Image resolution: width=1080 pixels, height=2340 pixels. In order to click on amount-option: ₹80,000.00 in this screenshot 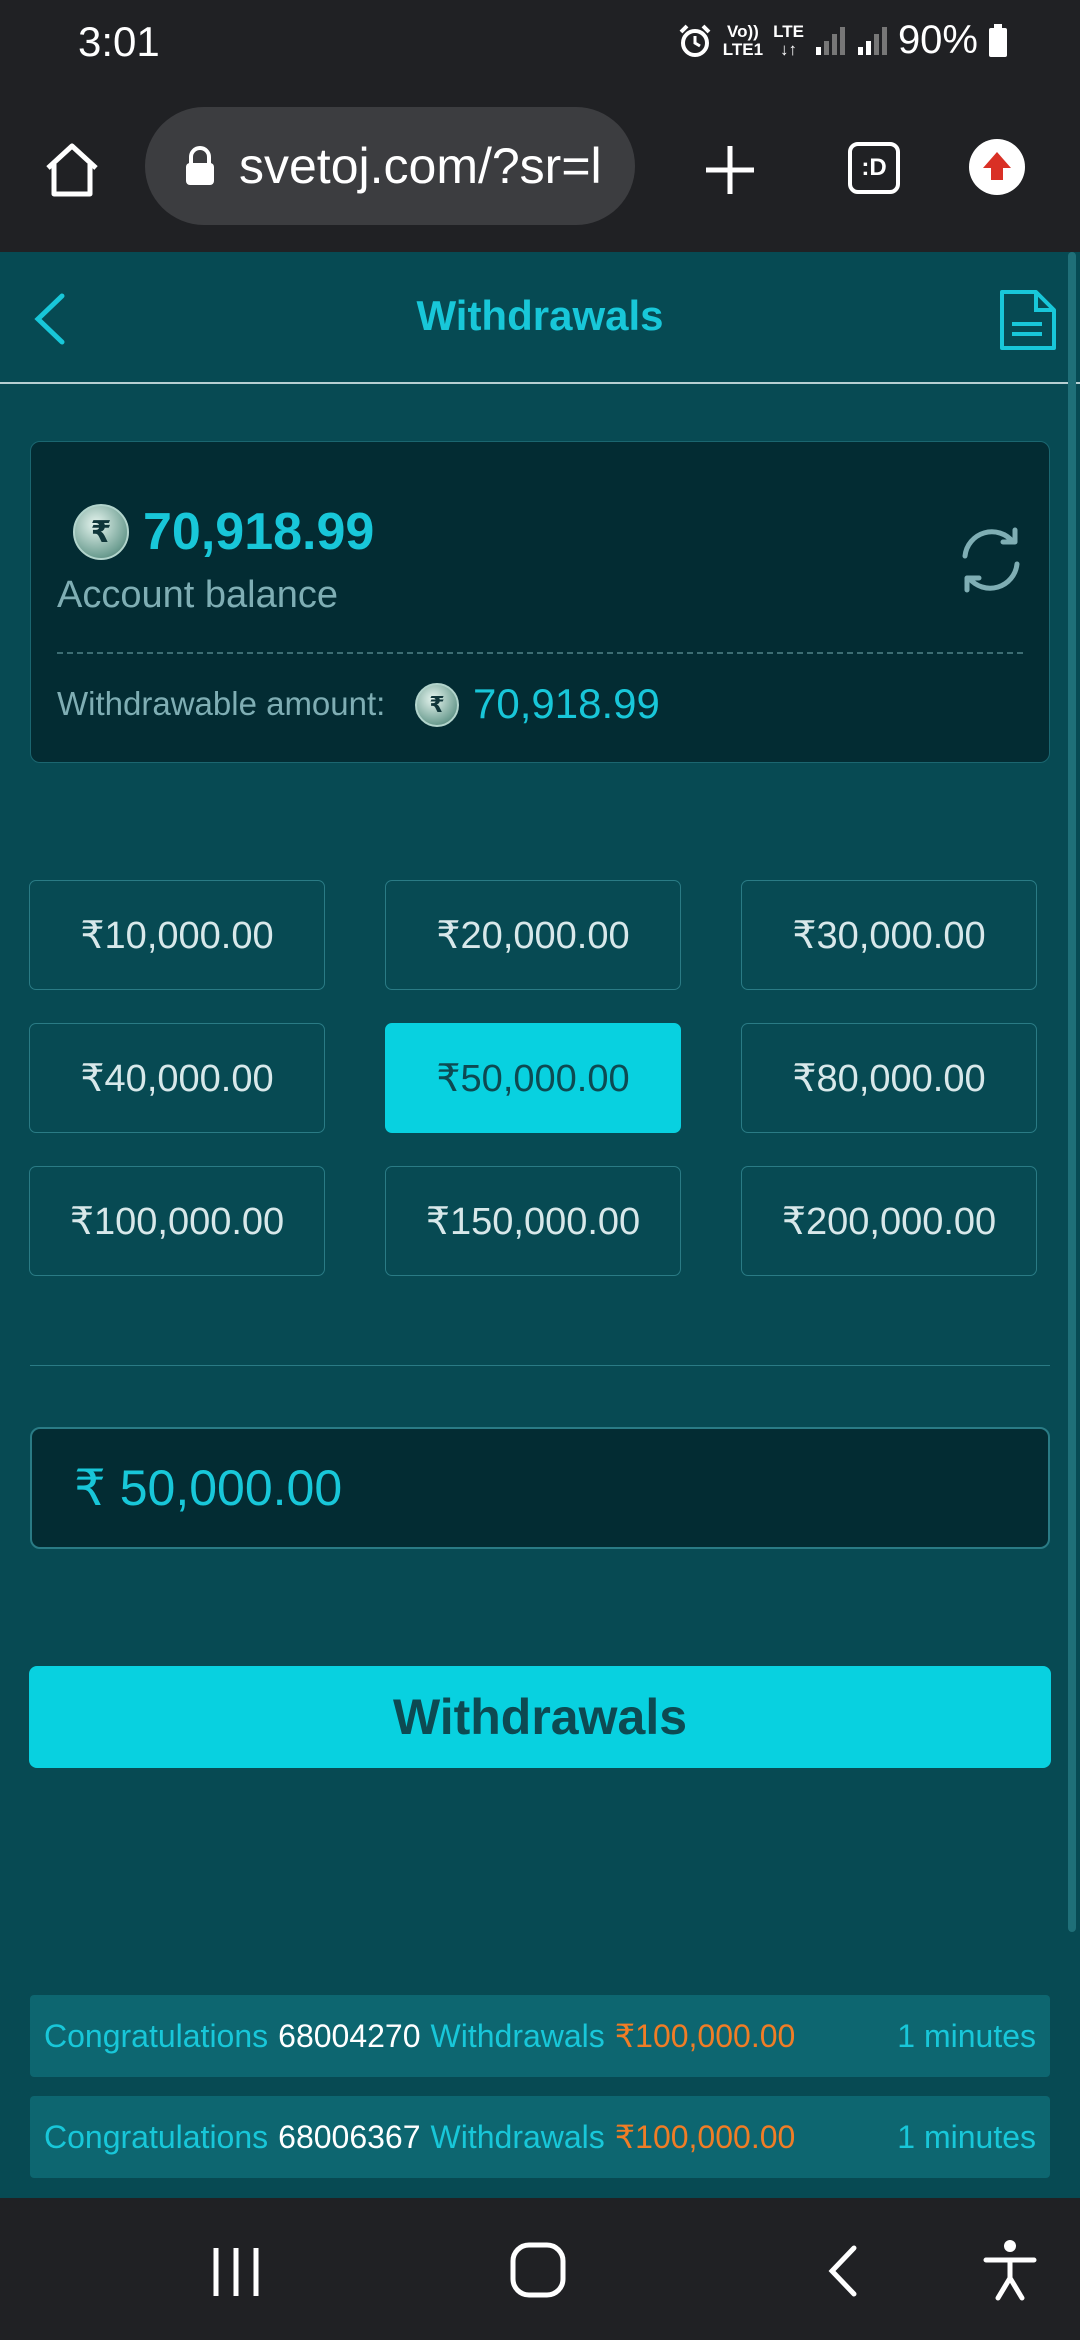, I will do `click(889, 1078)`.